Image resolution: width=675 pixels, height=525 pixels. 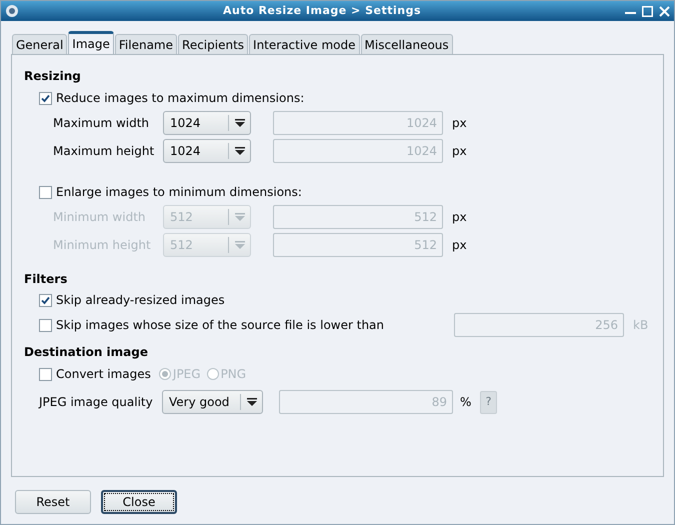 What do you see at coordinates (101, 123) in the screenshot?
I see `field-label: Maximum width` at bounding box center [101, 123].